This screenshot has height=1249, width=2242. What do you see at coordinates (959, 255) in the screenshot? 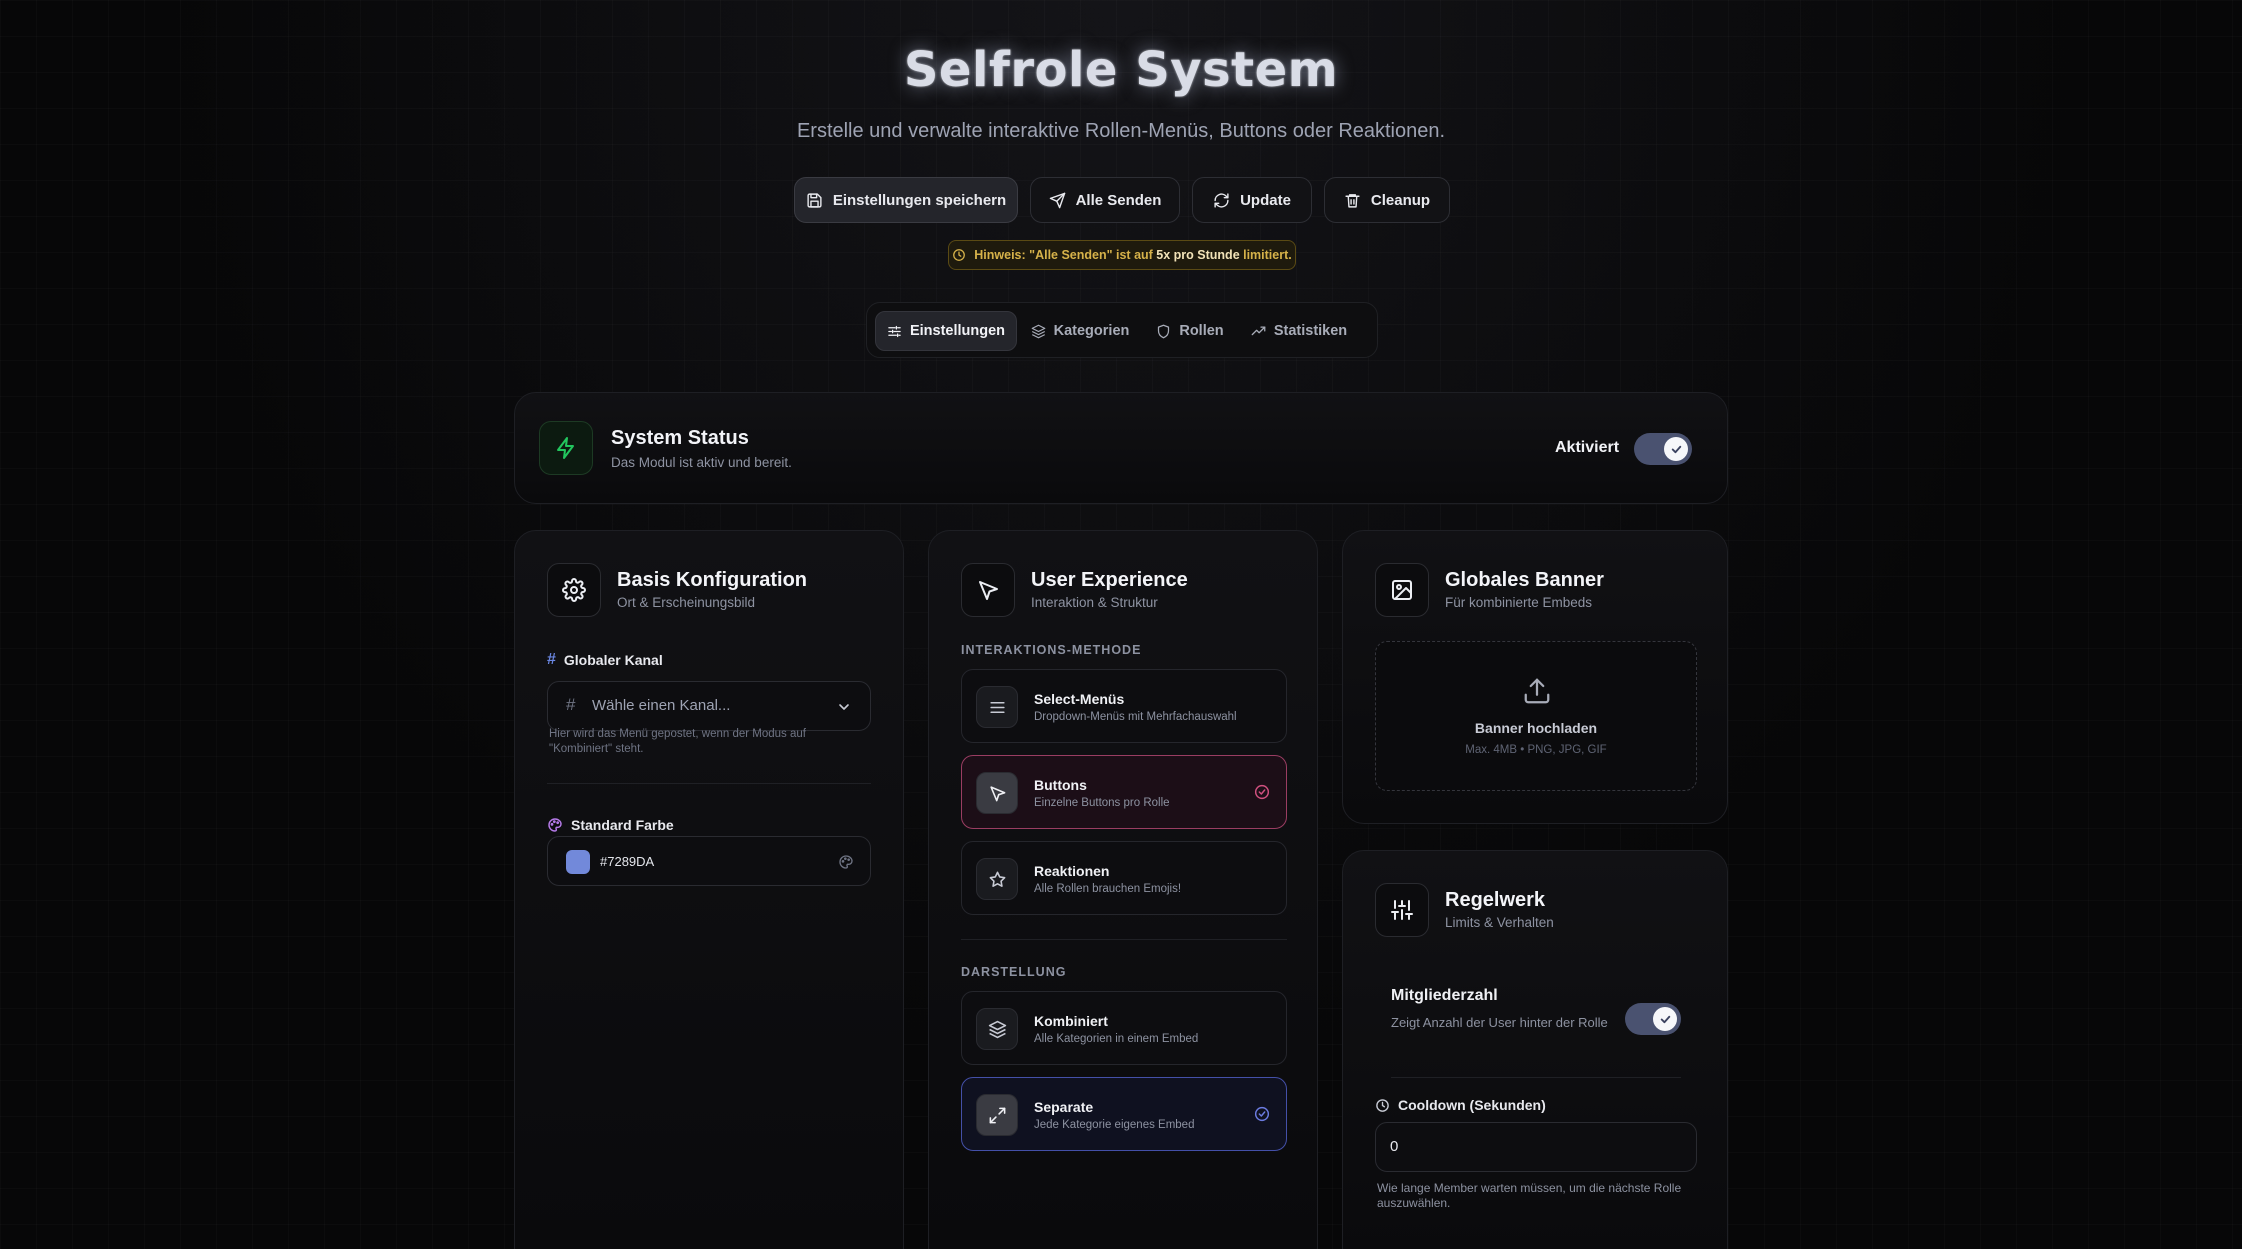
I see `clock-icon` at bounding box center [959, 255].